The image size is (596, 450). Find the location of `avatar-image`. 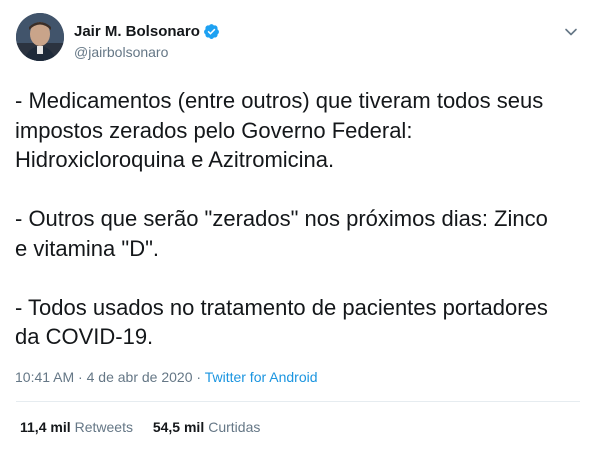

avatar-image is located at coordinates (40, 37).